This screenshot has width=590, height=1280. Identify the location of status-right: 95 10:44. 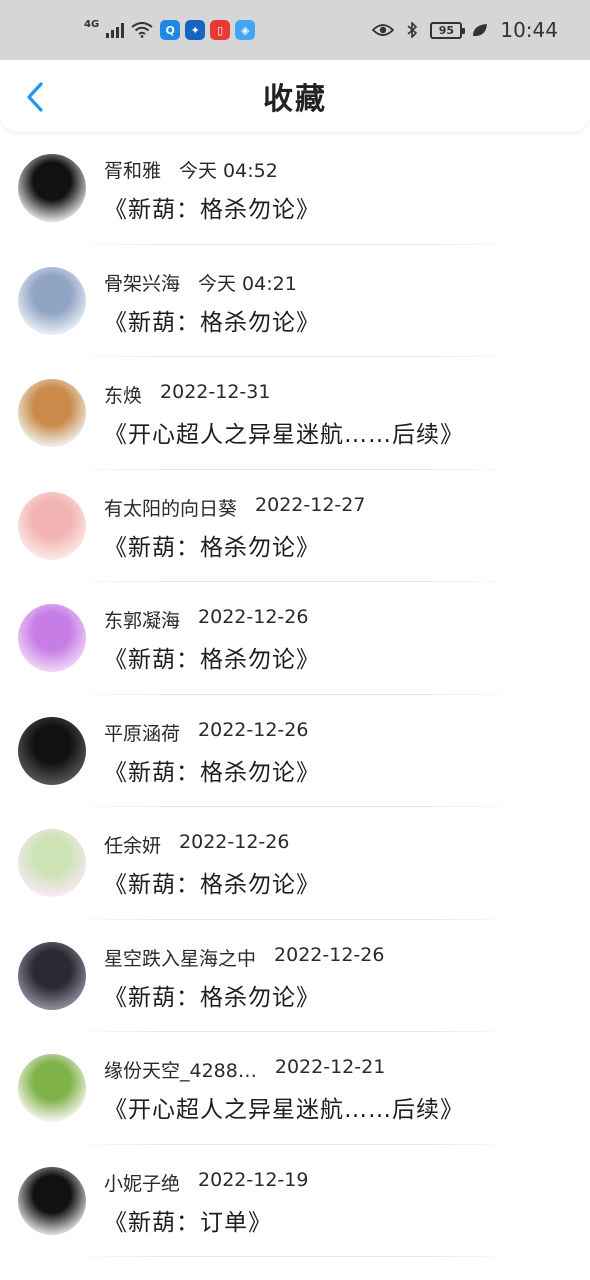
(465, 30).